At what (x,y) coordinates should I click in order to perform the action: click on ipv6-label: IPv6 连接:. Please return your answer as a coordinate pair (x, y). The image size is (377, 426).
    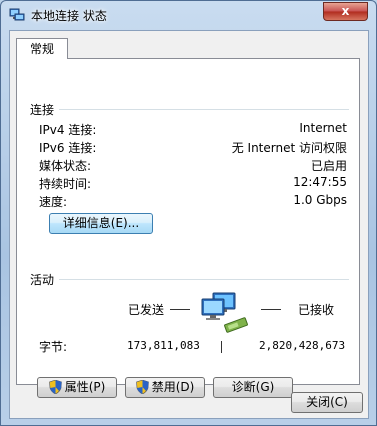
    Looking at the image, I should click on (68, 148).